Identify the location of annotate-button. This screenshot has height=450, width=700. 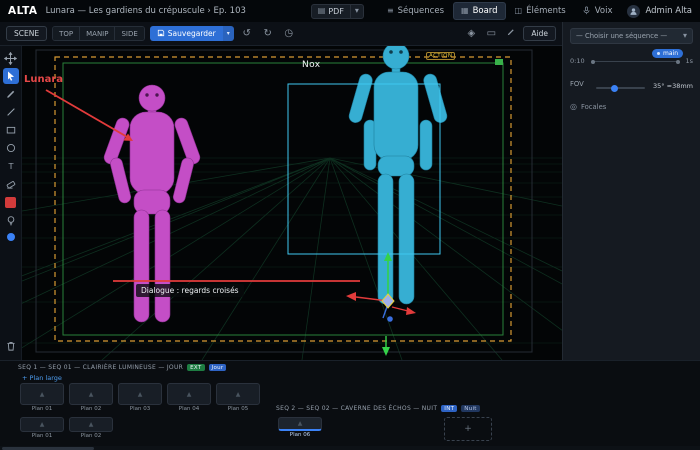
(511, 34).